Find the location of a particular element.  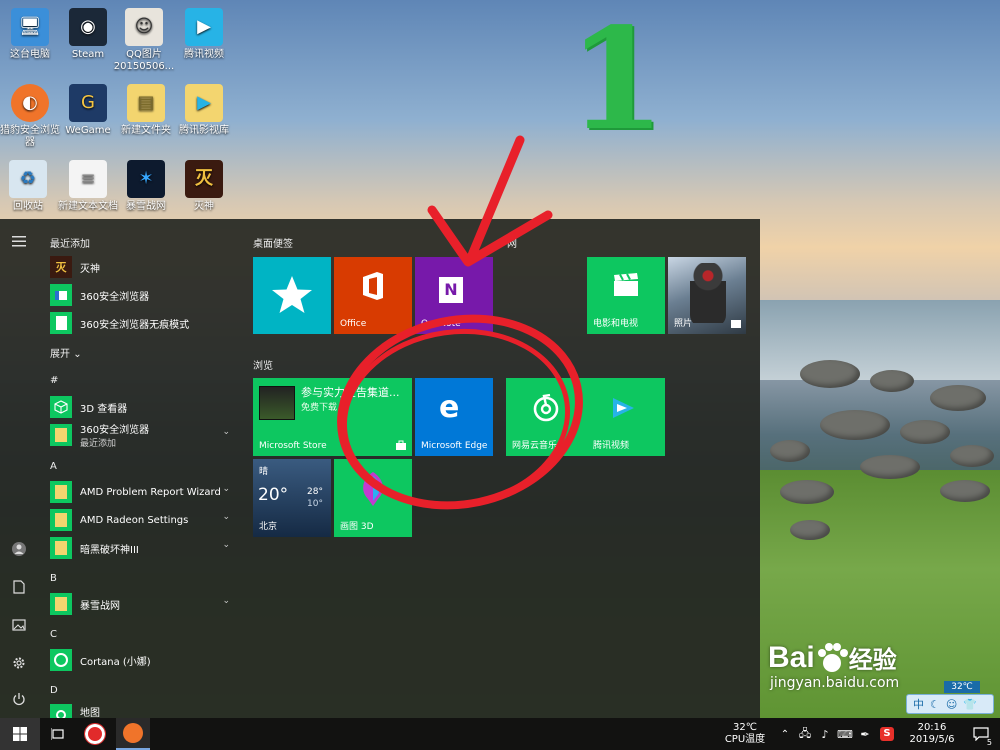

expand-button: 展开 ⌄ is located at coordinates (66, 352).